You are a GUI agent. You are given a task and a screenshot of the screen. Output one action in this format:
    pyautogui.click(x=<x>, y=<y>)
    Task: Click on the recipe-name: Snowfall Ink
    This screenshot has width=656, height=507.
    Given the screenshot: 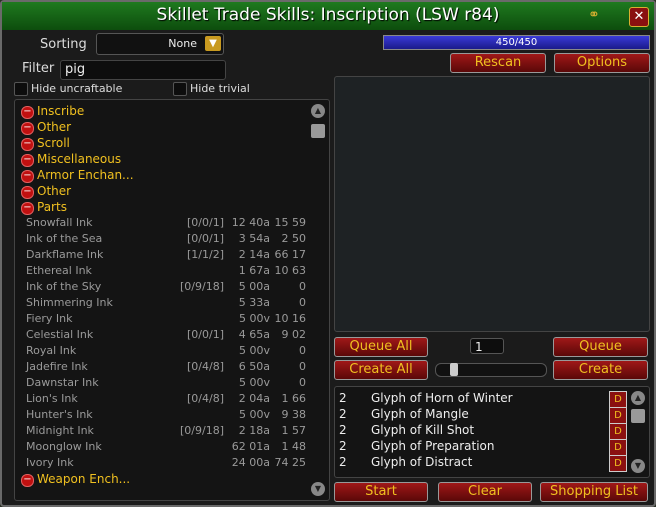 What is the action you would take?
    pyautogui.click(x=59, y=222)
    